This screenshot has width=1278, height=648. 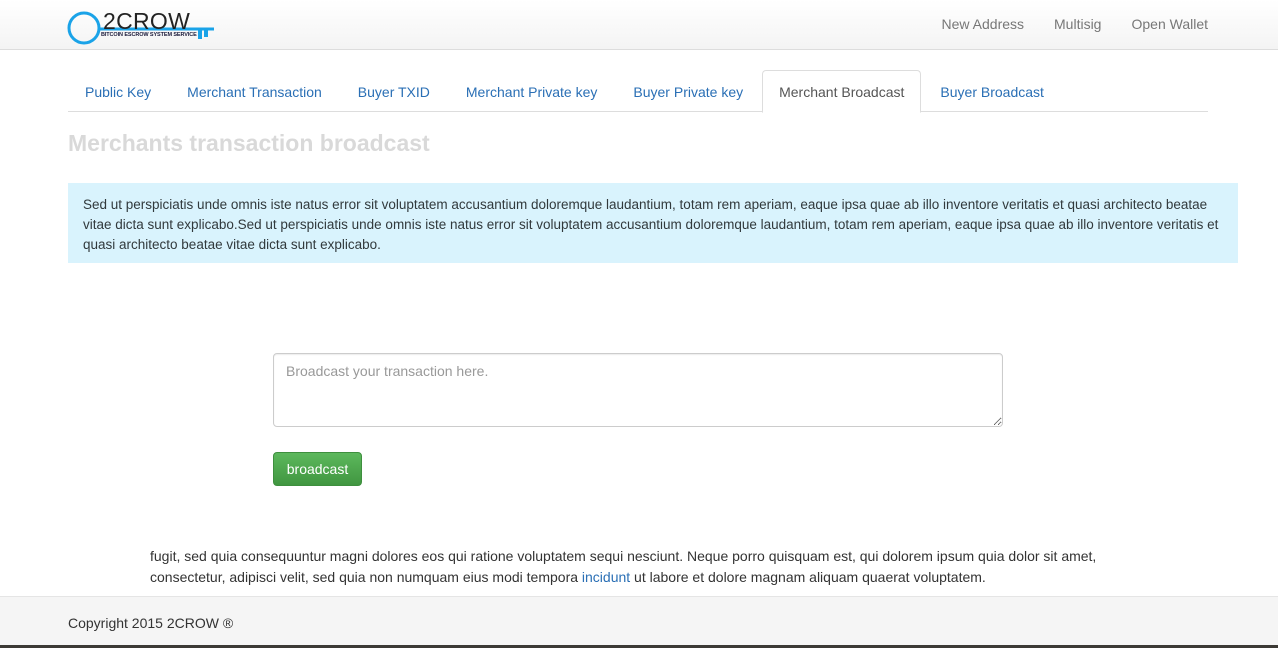 I want to click on tab-buyer-txid: Buyer TXID, so click(x=394, y=91).